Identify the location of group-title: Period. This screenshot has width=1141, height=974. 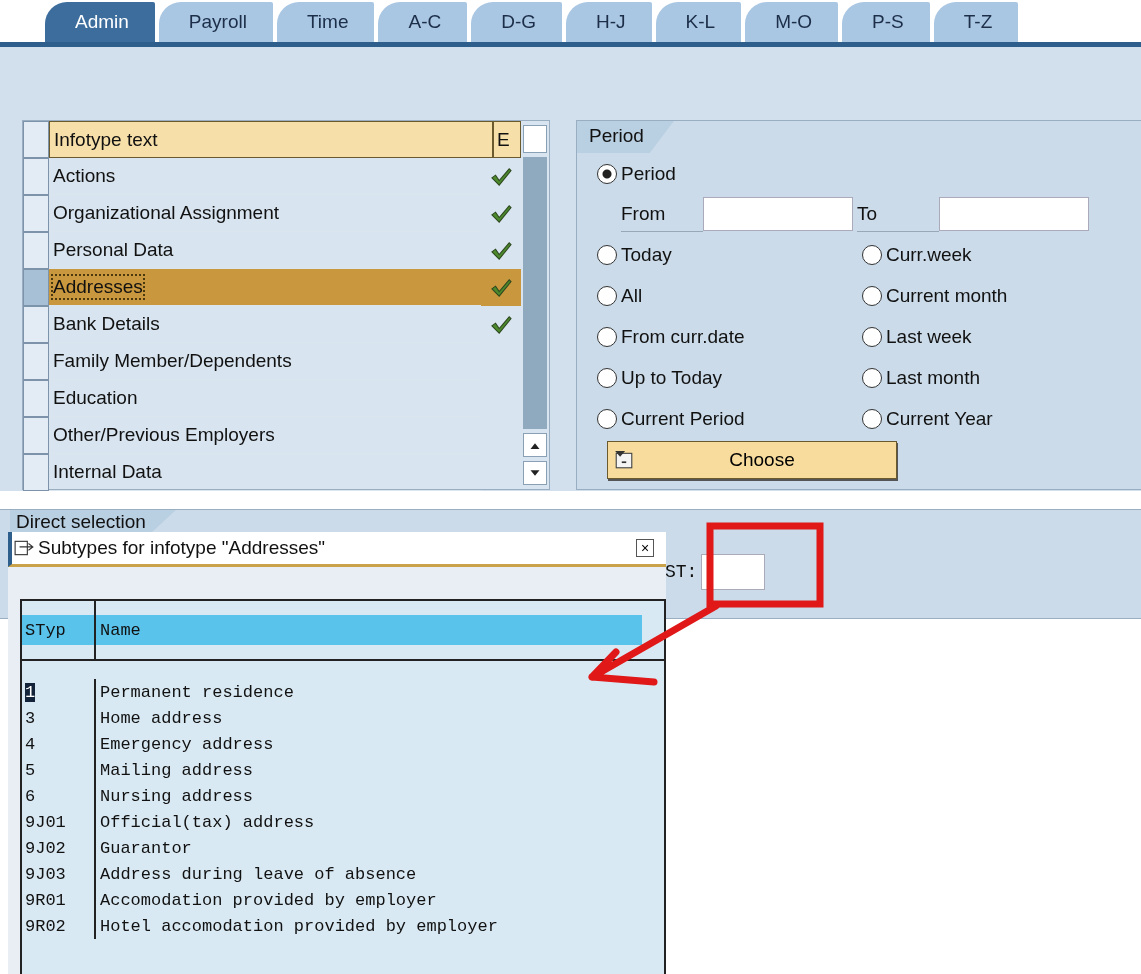
(625, 137).